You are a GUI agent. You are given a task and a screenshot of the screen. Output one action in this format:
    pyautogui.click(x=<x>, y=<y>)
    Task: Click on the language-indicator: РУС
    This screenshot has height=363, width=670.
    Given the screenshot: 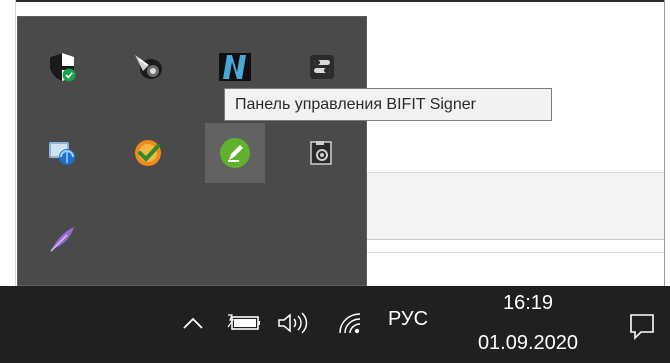 What is the action you would take?
    pyautogui.click(x=408, y=319)
    